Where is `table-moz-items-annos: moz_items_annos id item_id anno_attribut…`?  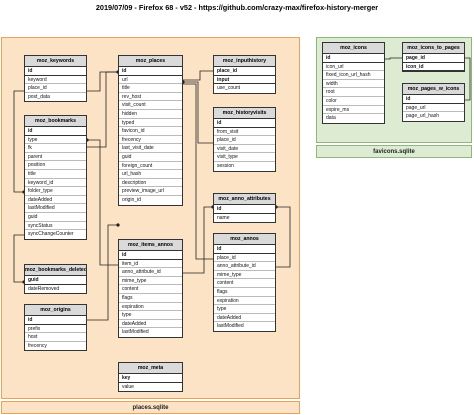
table-moz-items-annos: moz_items_annos id item_id anno_attribut… is located at coordinates (150, 288).